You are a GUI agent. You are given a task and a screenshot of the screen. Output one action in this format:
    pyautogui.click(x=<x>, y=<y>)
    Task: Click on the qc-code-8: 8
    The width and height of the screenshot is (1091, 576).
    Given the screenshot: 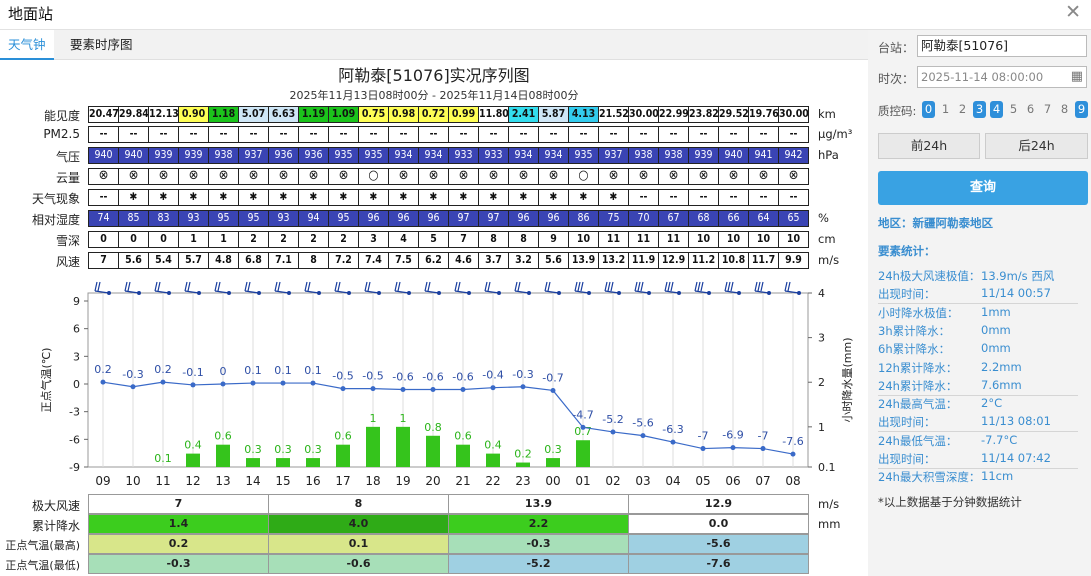 What is the action you would take?
    pyautogui.click(x=1064, y=109)
    